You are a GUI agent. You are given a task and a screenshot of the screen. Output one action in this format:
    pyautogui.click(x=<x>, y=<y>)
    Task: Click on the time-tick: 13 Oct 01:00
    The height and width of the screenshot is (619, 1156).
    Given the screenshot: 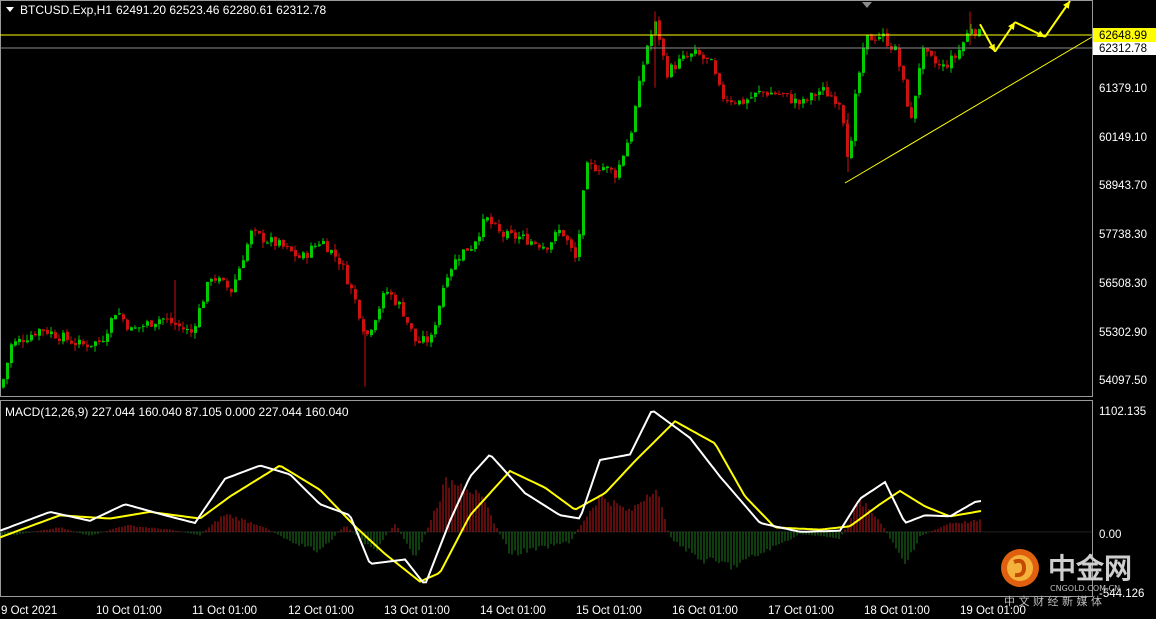 What is the action you would take?
    pyautogui.click(x=417, y=611)
    